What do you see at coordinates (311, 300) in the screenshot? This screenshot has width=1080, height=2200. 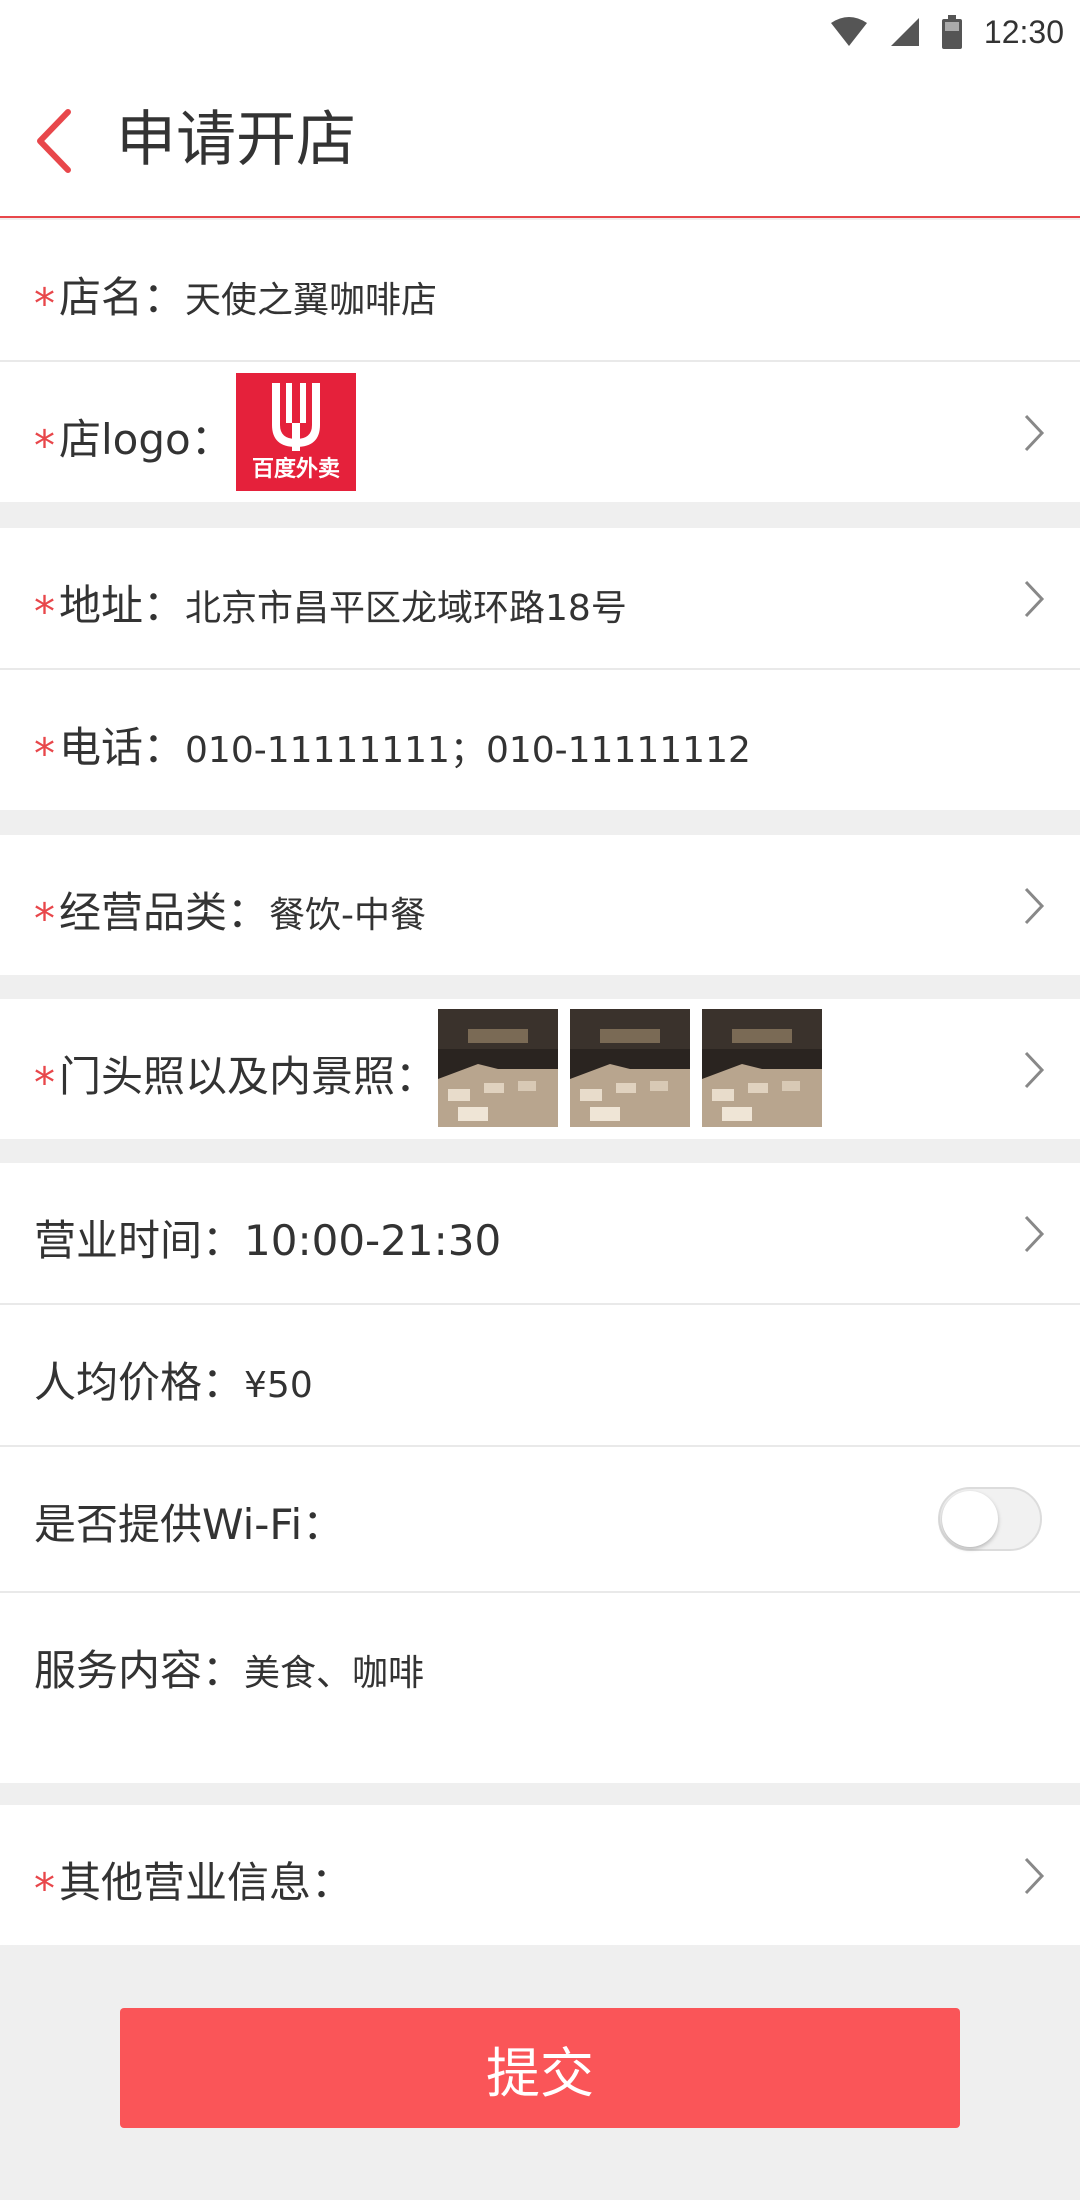 I see `store-name-value: 天使之翼咖啡店` at bounding box center [311, 300].